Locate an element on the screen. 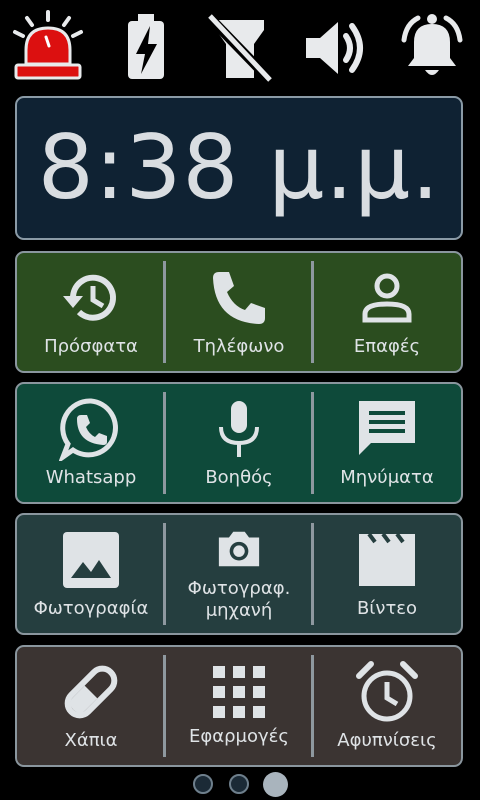 The width and height of the screenshot is (480, 800). tile-label: Αφυπνίσεις is located at coordinates (387, 740).